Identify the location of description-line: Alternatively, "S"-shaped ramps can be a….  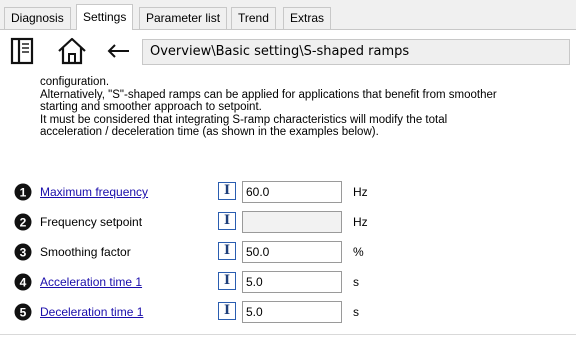
(268, 94).